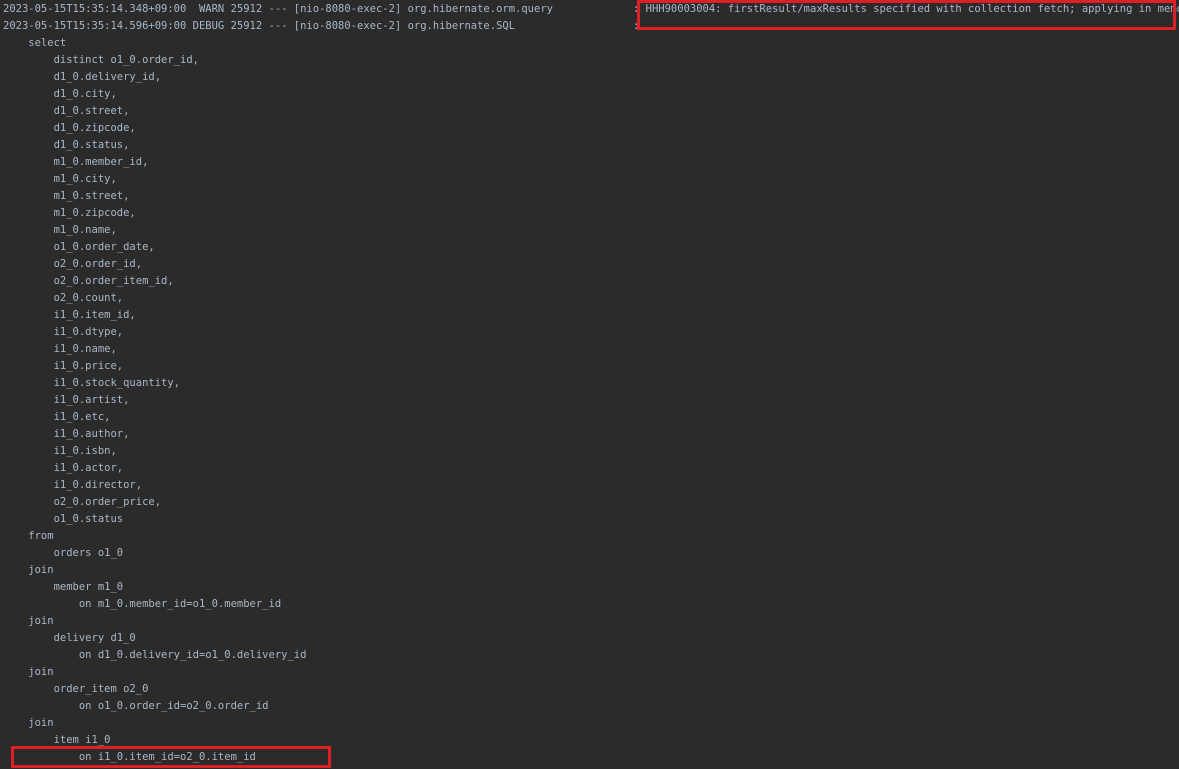  Describe the element at coordinates (69, 213) in the screenshot. I see `sql-line: m1_0.zipcode,` at that location.